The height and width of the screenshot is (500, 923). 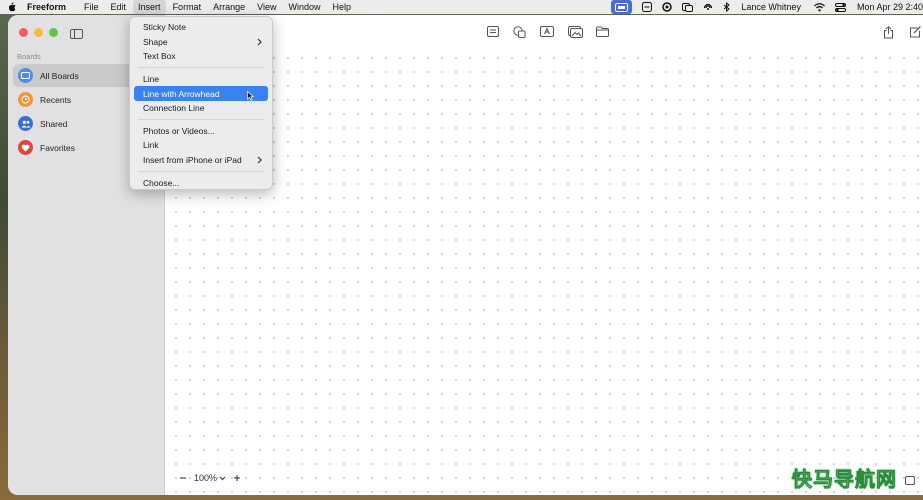 What do you see at coordinates (266, 7) in the screenshot?
I see `menu-view: View` at bounding box center [266, 7].